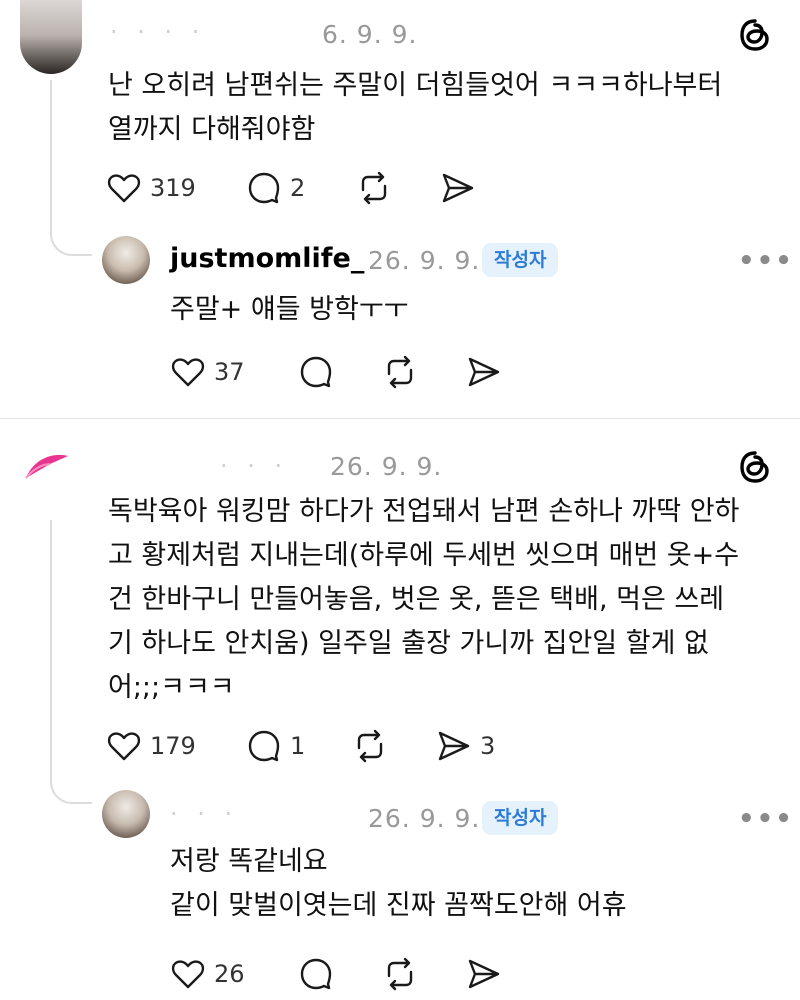  Describe the element at coordinates (415, 85) in the screenshot. I see `post1-text-line: 난 오히려 남편쉬는 주말이 더힘들엇어 ㅋㅋㅋ하나부터` at that location.